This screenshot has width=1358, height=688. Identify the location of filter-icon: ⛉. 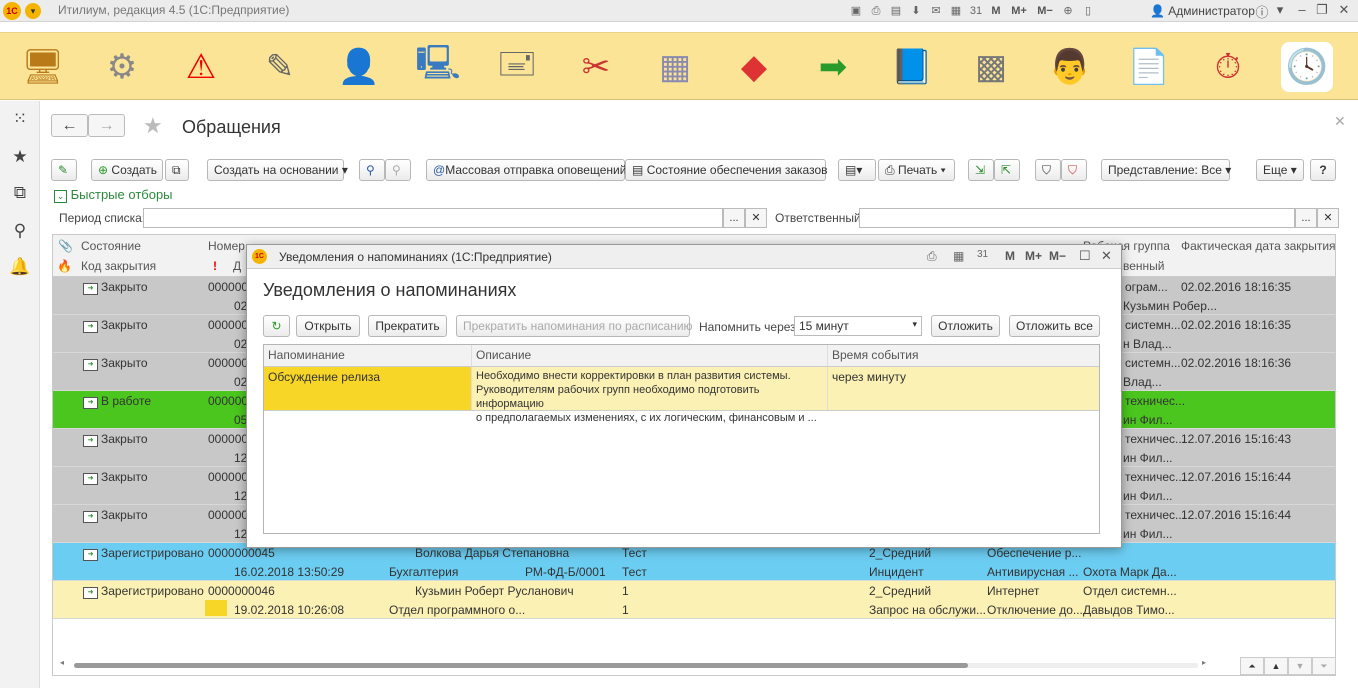
(1048, 170).